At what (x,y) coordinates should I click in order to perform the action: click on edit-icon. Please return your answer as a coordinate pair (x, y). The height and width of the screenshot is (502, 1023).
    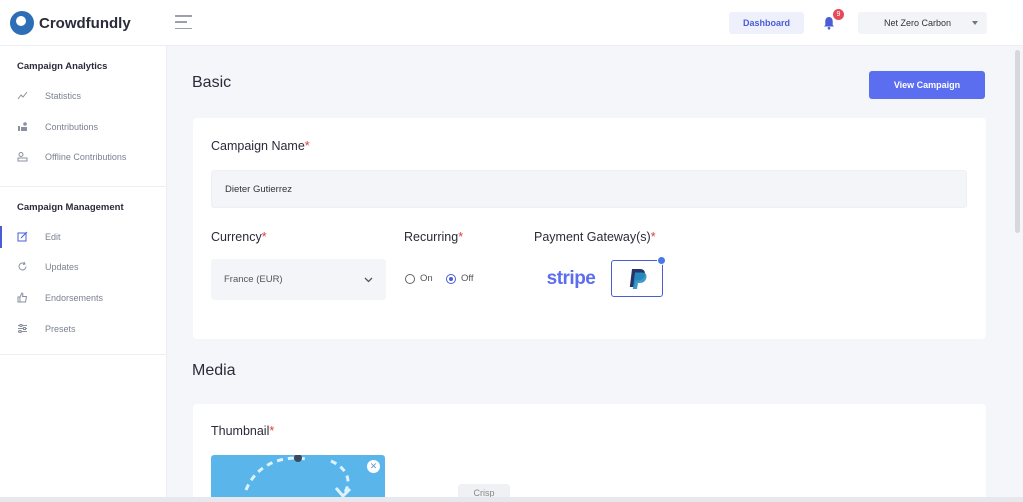
    Looking at the image, I should click on (22, 236).